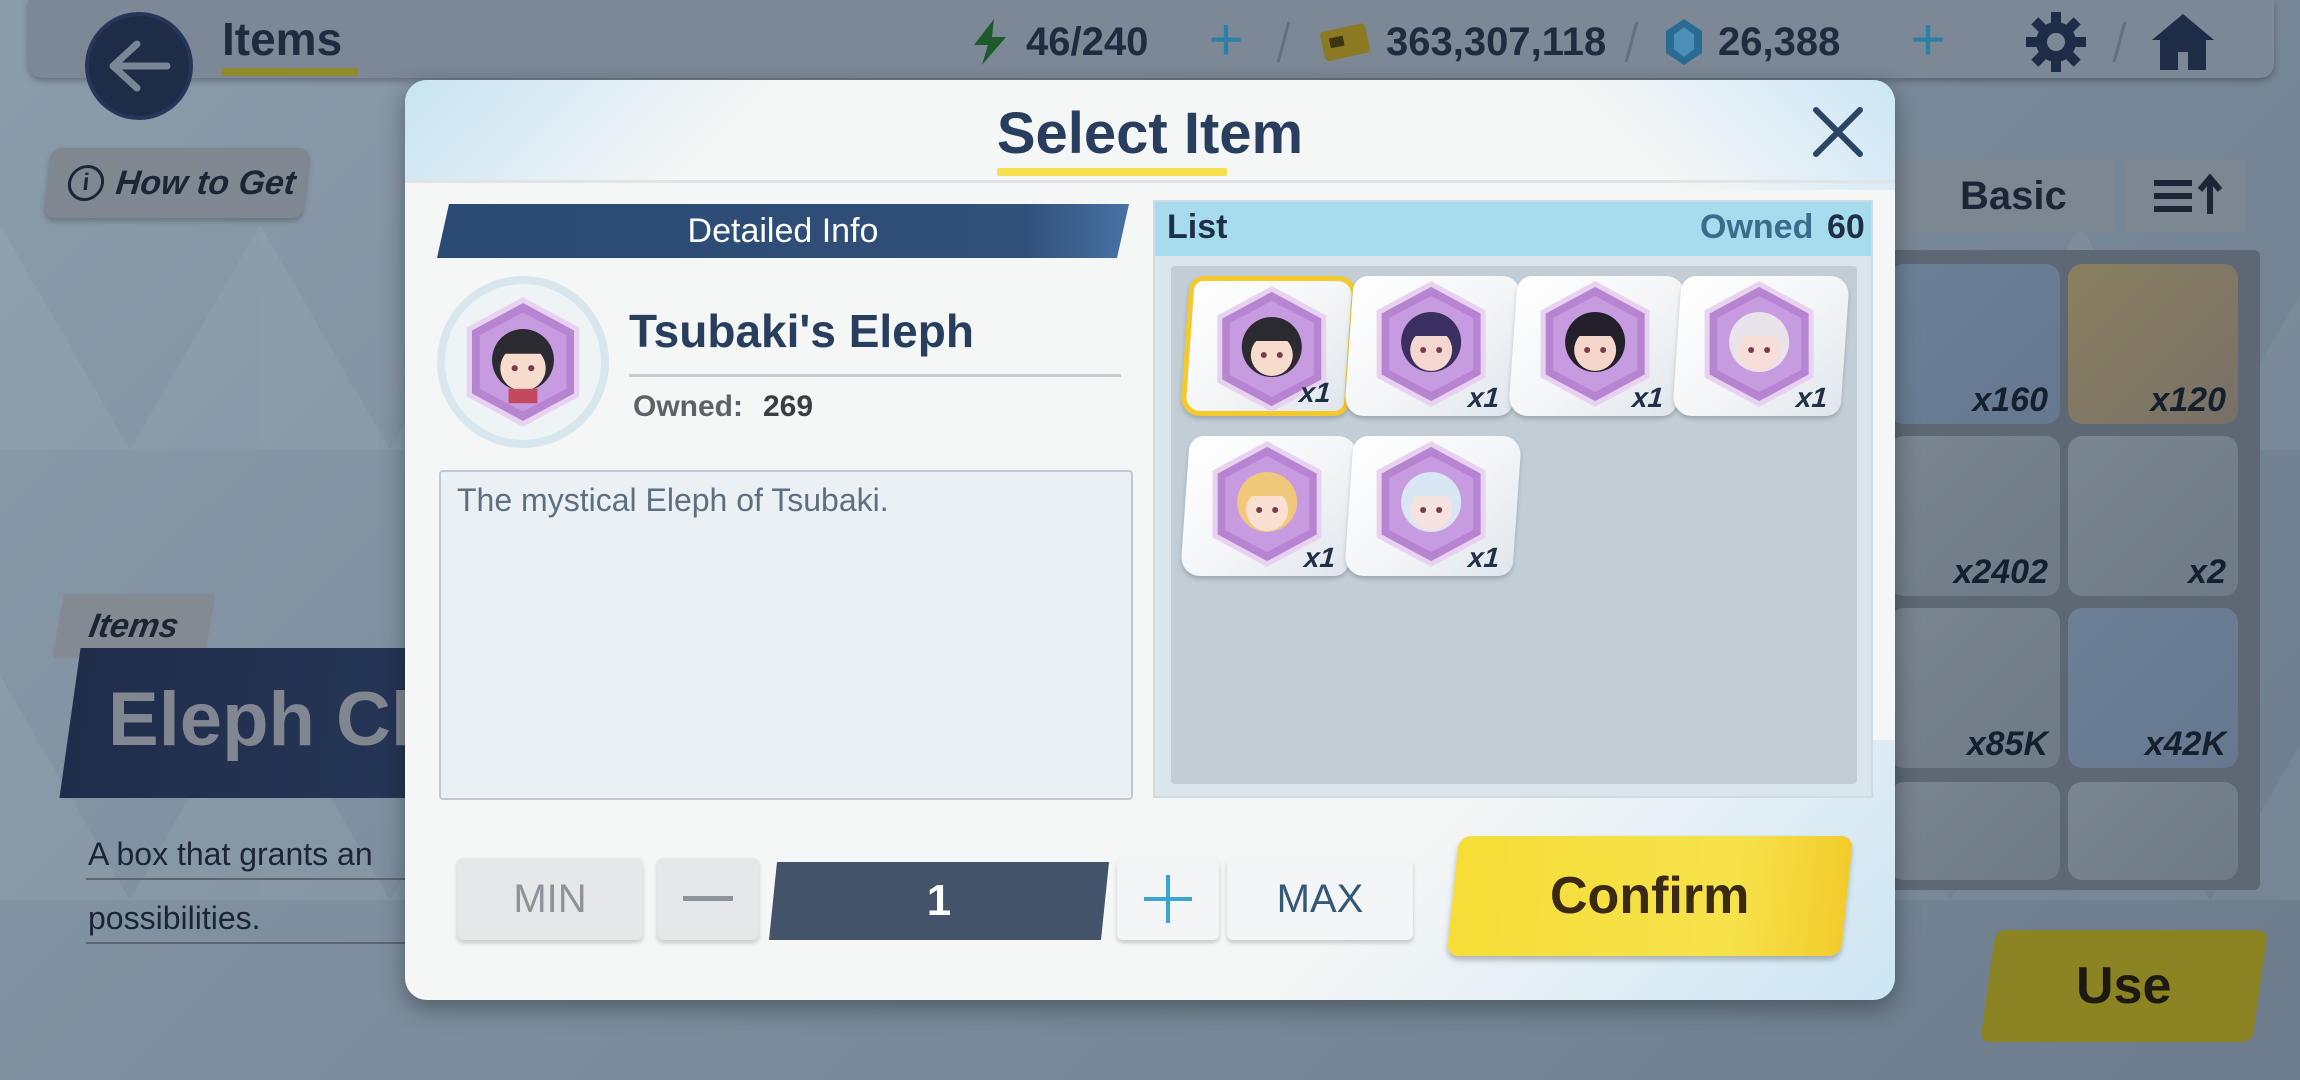 This screenshot has height=1080, width=2300. I want to click on description-line: possibilities., so click(174, 918).